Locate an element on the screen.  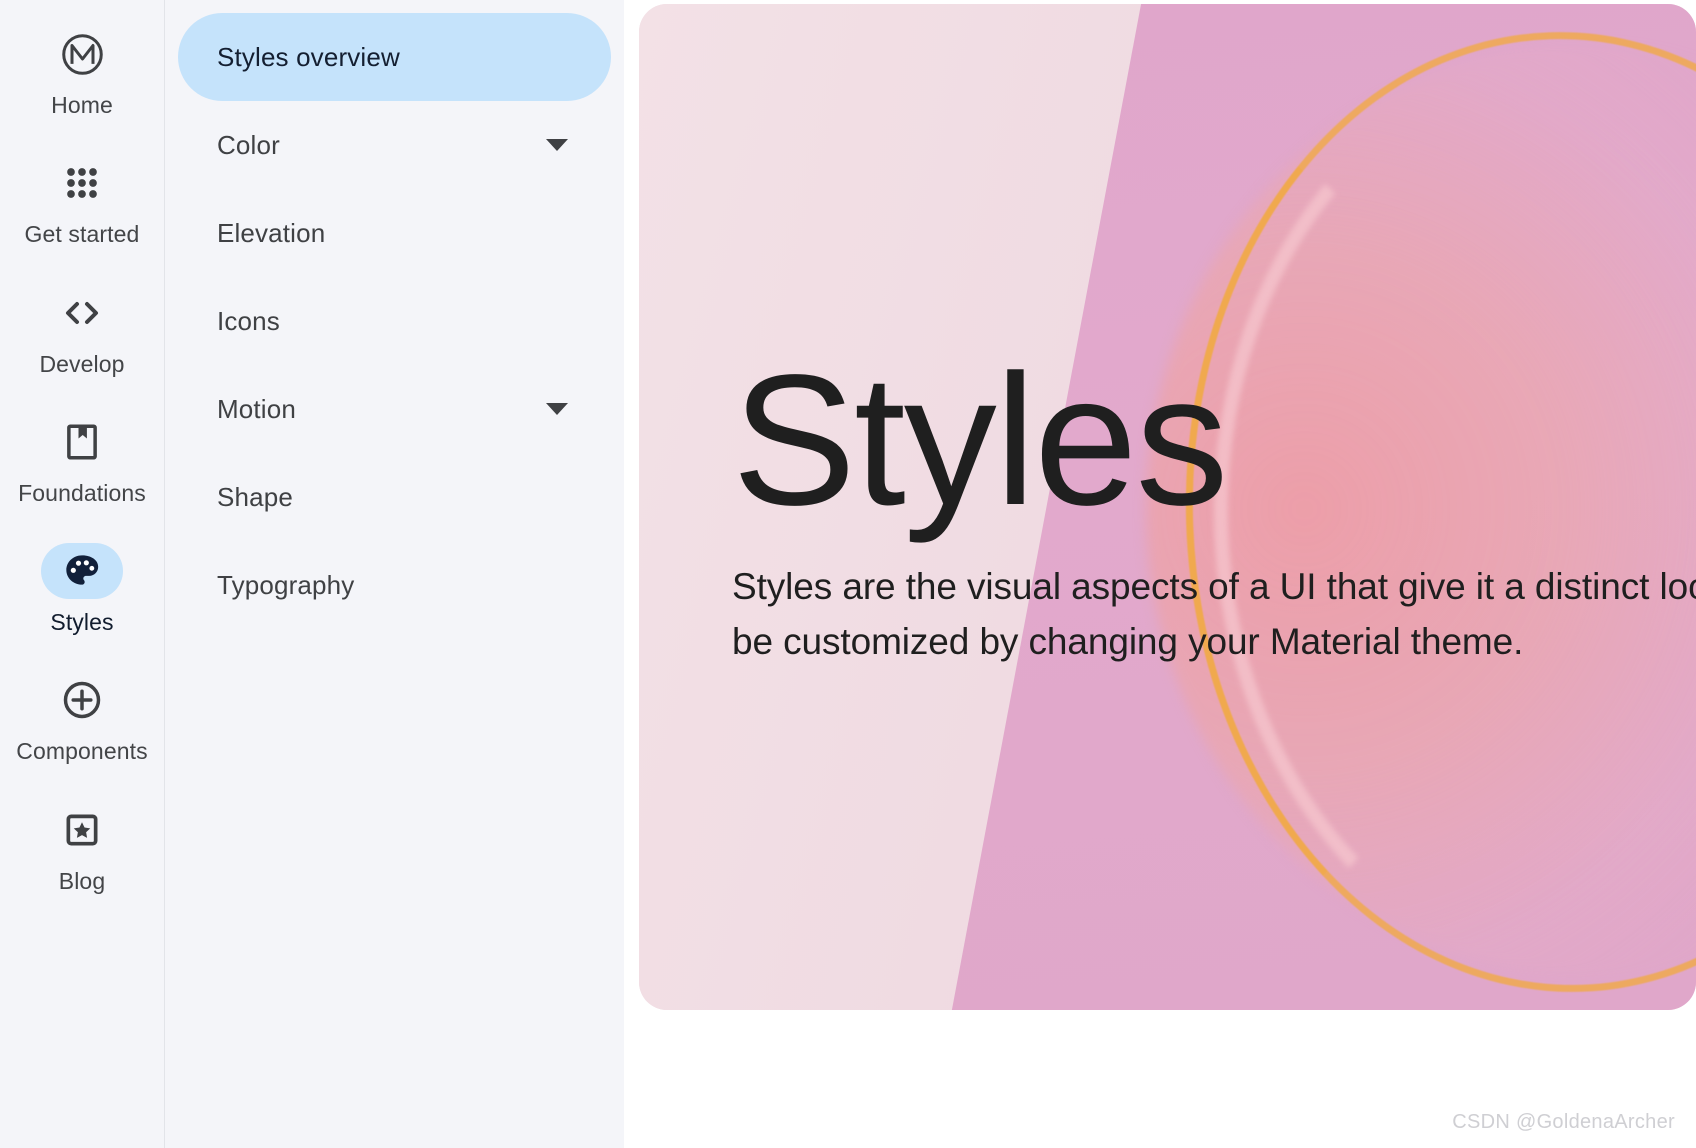
nav-item-elevation: Elevation is located at coordinates (394, 233).